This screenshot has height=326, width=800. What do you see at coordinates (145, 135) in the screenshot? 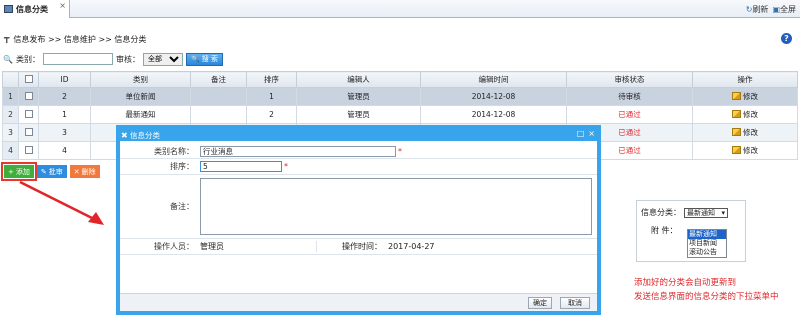
I see `dialog-title: 信息分类` at bounding box center [145, 135].